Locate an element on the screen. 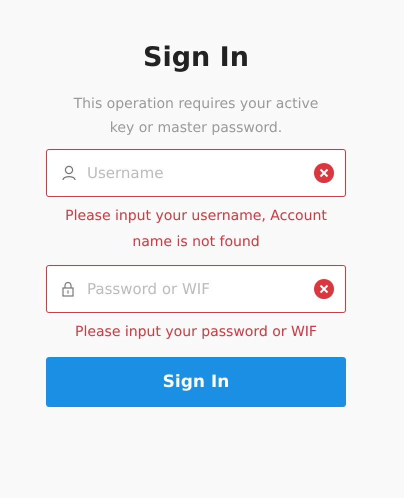 The image size is (404, 498). input-field: Password or WIF is located at coordinates (196, 289).